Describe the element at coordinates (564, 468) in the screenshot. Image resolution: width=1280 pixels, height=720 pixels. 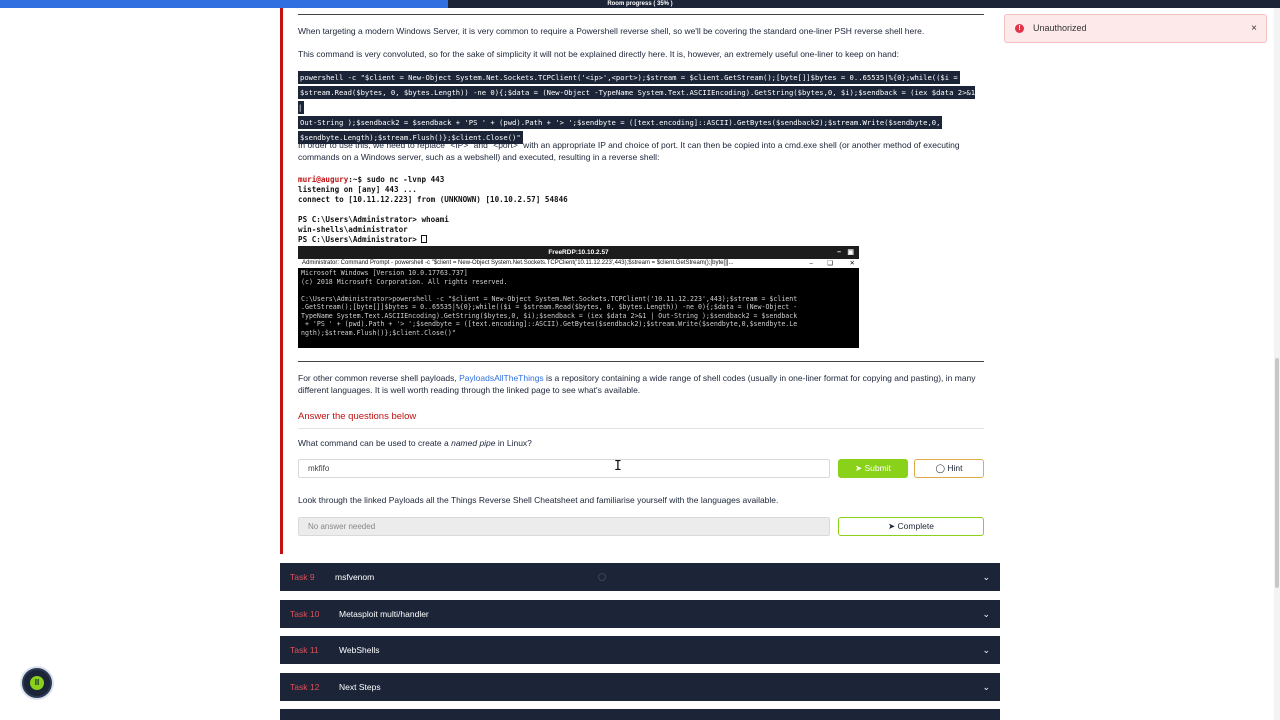
I see `question-1-answer-input: mkfifo` at that location.